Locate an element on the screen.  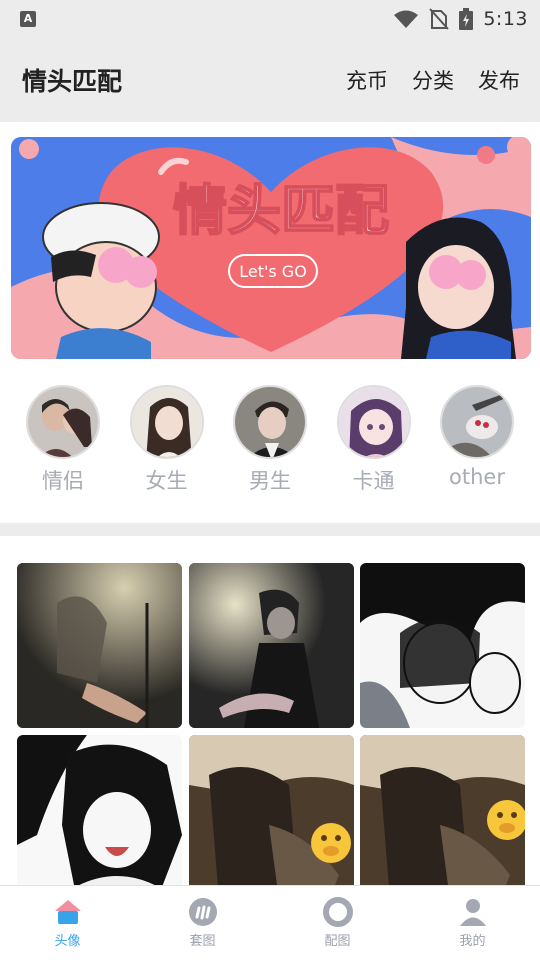
user-icon is located at coordinates (472, 912).